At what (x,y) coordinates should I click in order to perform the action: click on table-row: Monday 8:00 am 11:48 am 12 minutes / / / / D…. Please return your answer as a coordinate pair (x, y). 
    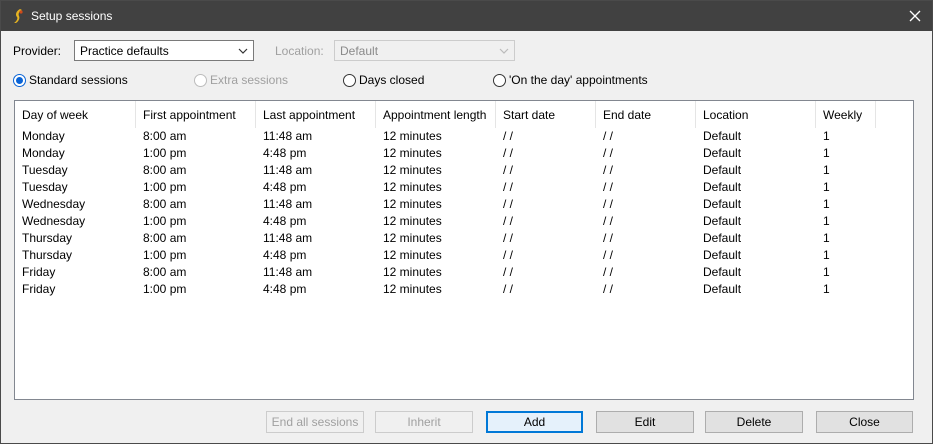
    Looking at the image, I should click on (464, 136).